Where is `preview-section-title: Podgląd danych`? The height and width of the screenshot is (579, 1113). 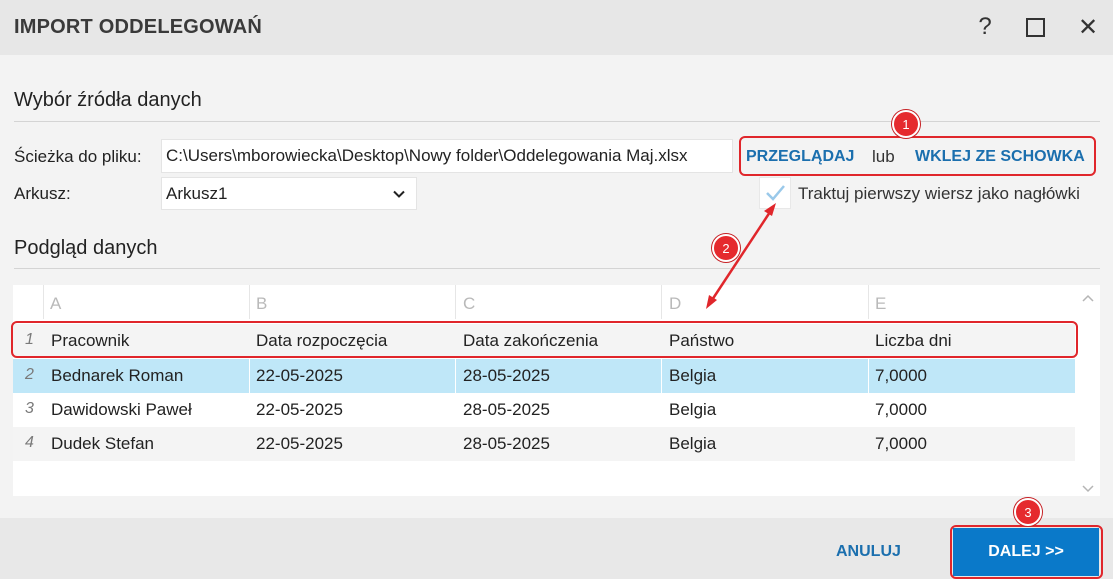 preview-section-title: Podgląd danych is located at coordinates (86, 248).